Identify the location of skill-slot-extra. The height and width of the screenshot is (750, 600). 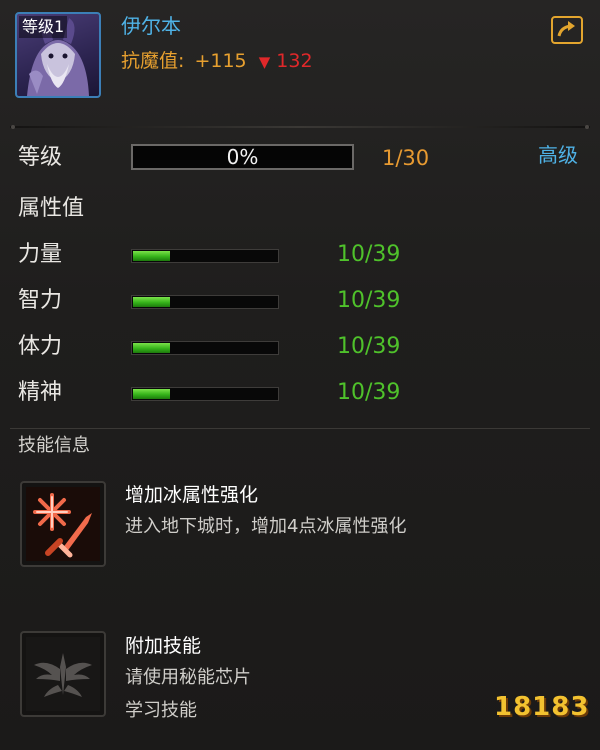
(63, 674).